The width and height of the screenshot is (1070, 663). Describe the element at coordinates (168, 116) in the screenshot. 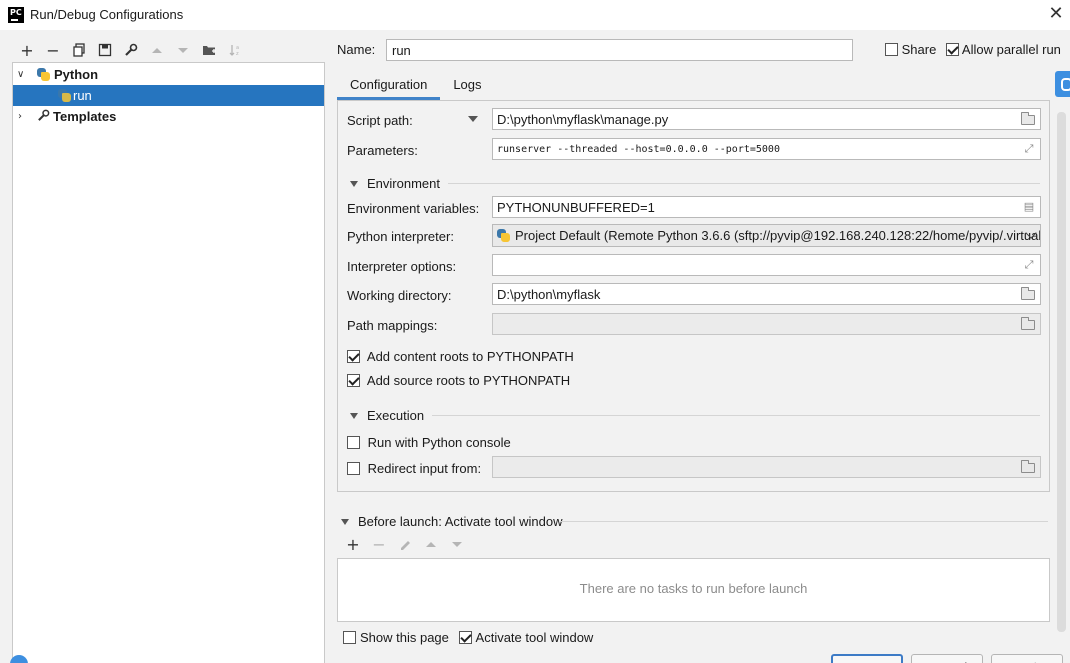

I see `tree-item-templates: › Templates` at that location.